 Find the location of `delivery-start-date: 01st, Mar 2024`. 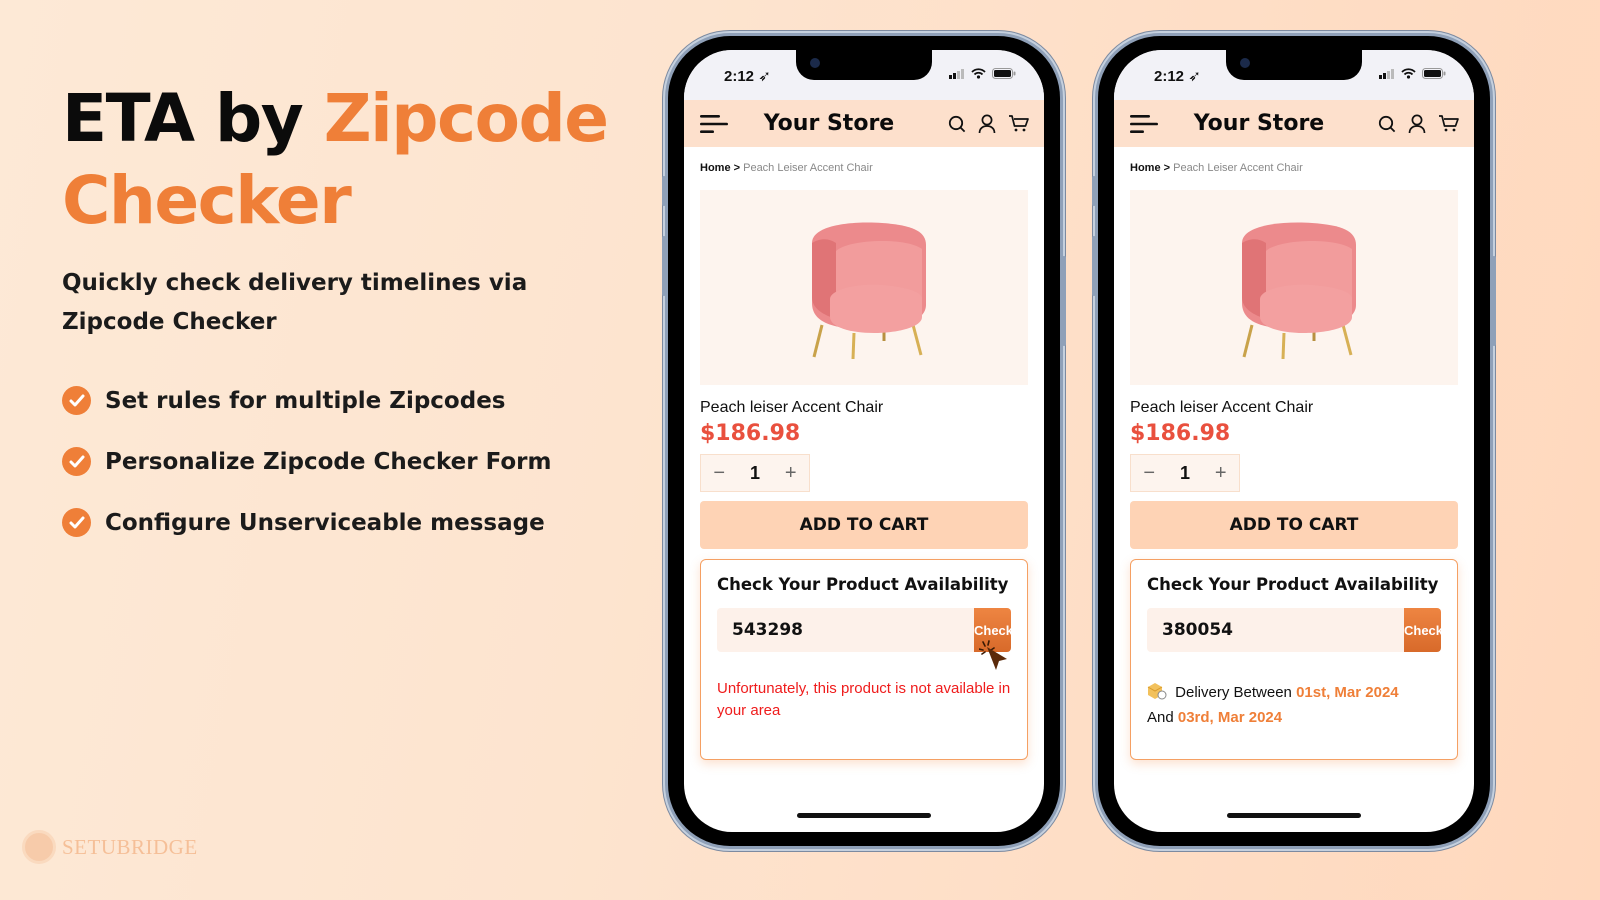

delivery-start-date: 01st, Mar 2024 is located at coordinates (1347, 692).